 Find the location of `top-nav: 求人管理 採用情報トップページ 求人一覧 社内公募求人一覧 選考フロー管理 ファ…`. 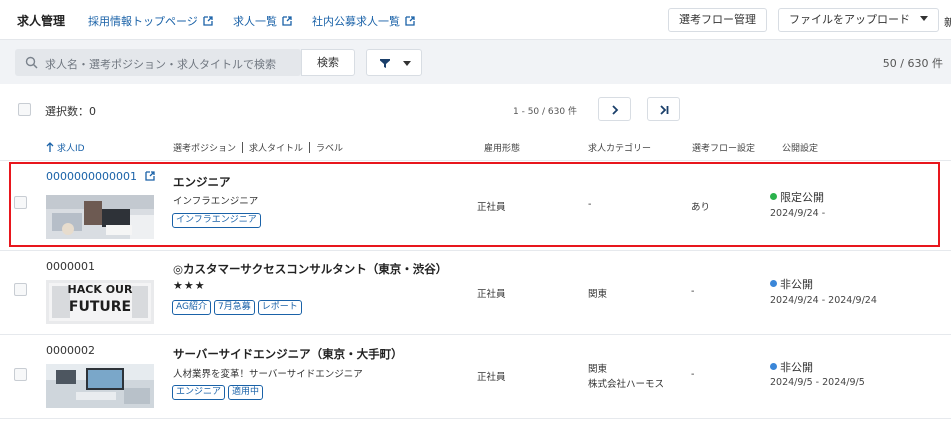

top-nav: 求人管理 採用情報トップページ 求人一覧 社内公募求人一覧 選考フロー管理 ファ… is located at coordinates (475, 20).